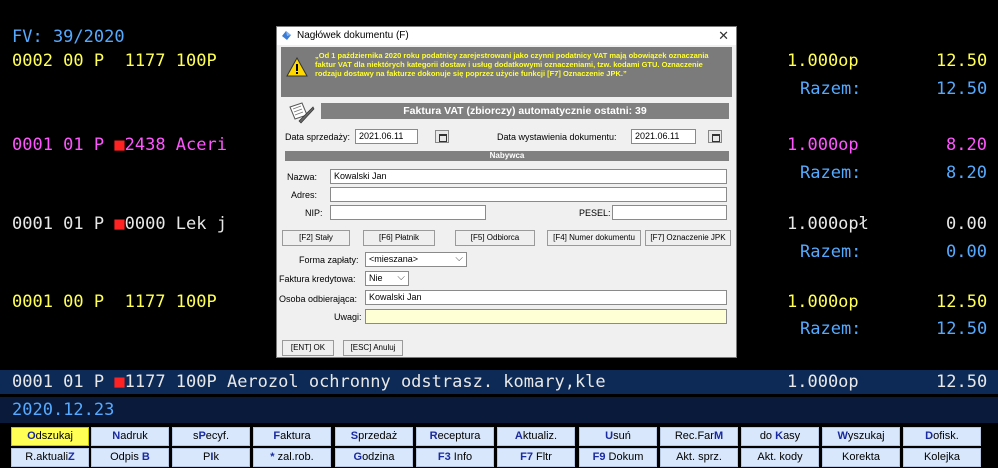 Image resolution: width=998 pixels, height=468 pixels. What do you see at coordinates (114, 61) in the screenshot?
I see `row-code: 0002 00 P 1177 100P` at bounding box center [114, 61].